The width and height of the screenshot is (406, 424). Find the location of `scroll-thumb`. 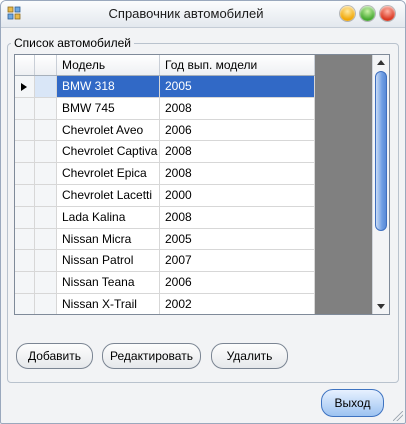

scroll-thumb is located at coordinates (381, 151).